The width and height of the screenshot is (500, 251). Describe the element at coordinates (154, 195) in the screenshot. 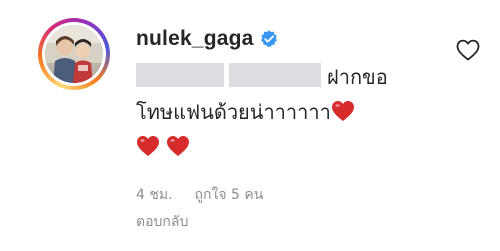

I see `comment-time: 4 ชม.` at that location.